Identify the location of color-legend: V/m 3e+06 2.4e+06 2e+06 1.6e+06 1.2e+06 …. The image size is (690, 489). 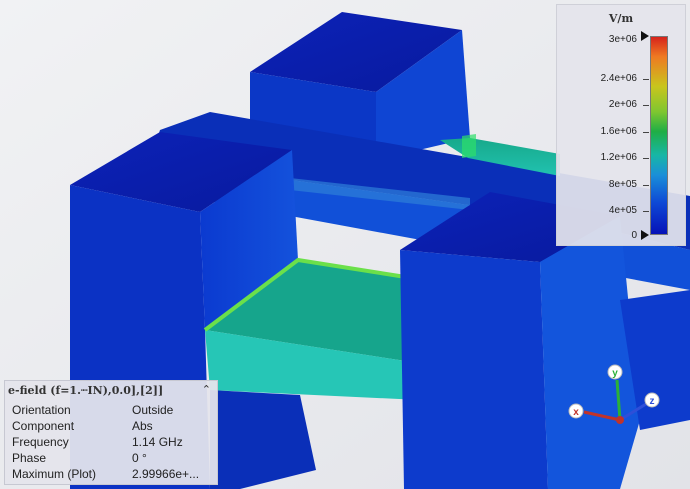
(621, 125).